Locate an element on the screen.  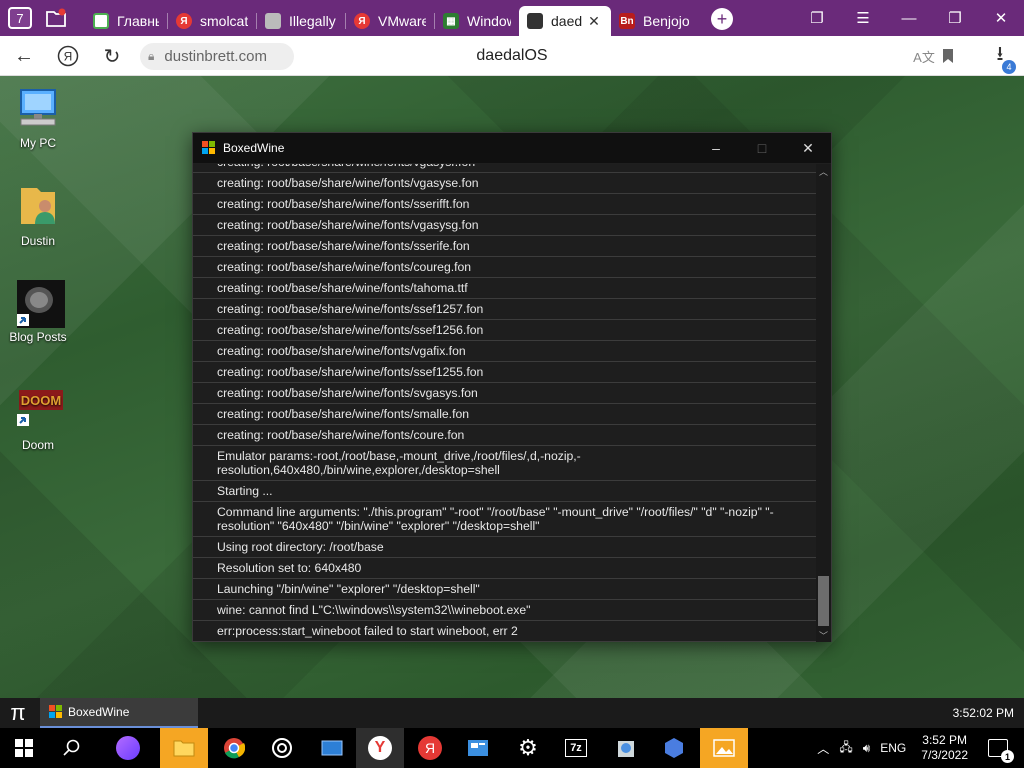
windows-clock: 3:52 PM 7/3/2022 is located at coordinates (944, 748).